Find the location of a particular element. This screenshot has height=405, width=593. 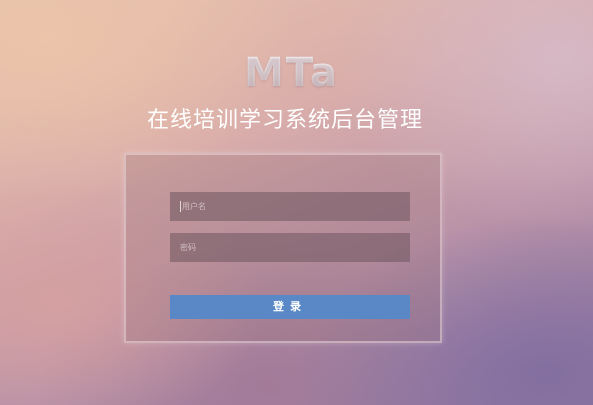

password-input: 密码 is located at coordinates (290, 247).